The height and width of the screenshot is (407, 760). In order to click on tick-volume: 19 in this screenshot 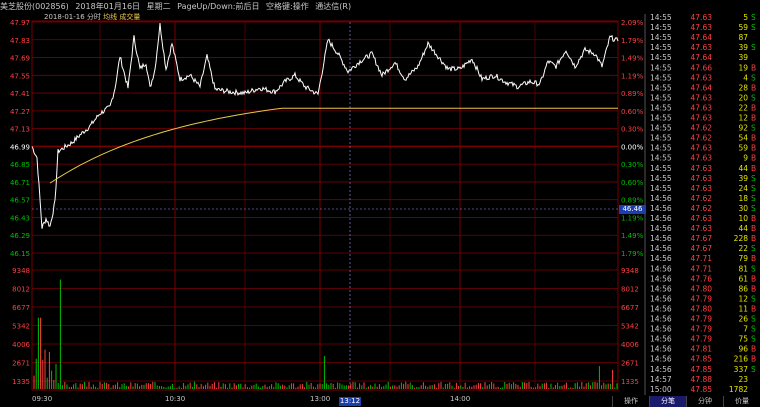, I will do `click(743, 67)`.